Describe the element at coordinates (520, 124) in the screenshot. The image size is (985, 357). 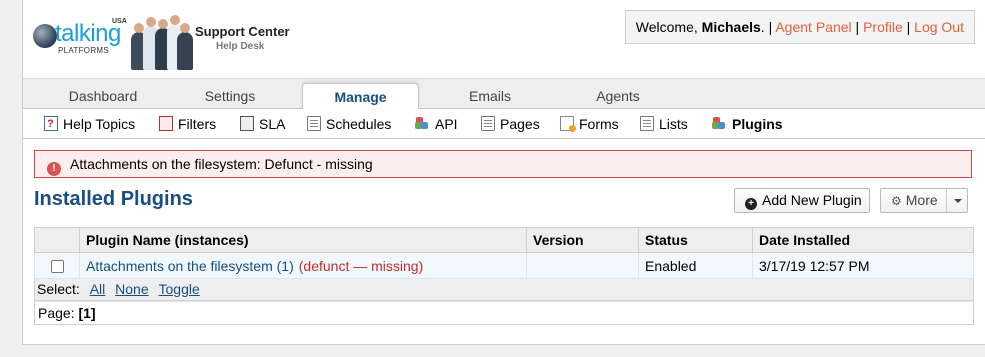
I see `subnav-label: Pages` at that location.